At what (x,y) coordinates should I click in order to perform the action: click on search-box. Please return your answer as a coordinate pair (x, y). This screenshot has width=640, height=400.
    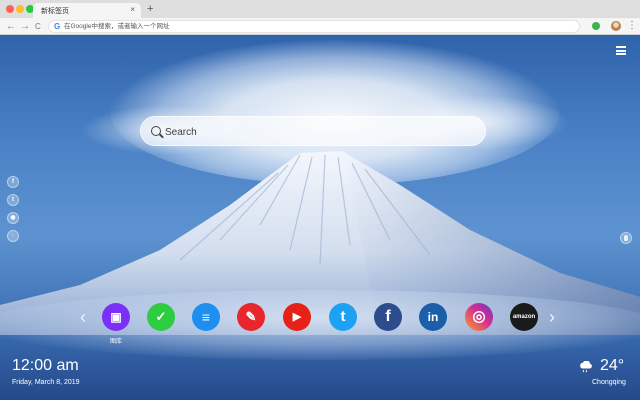
    Looking at the image, I should click on (313, 131).